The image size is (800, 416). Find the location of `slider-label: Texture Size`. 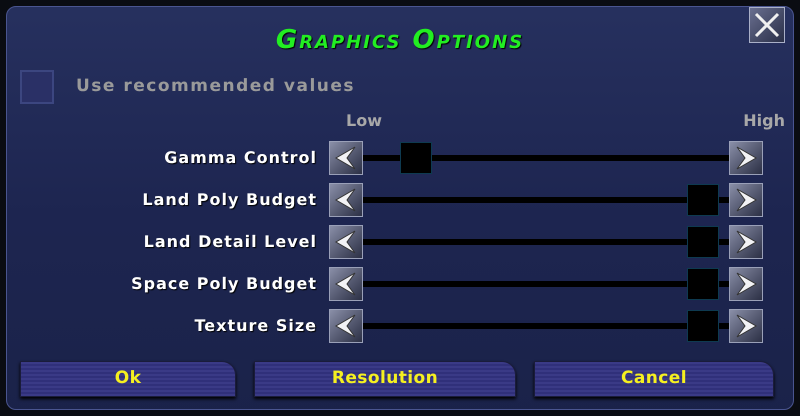

slider-label: Texture Size is located at coordinates (256, 326).